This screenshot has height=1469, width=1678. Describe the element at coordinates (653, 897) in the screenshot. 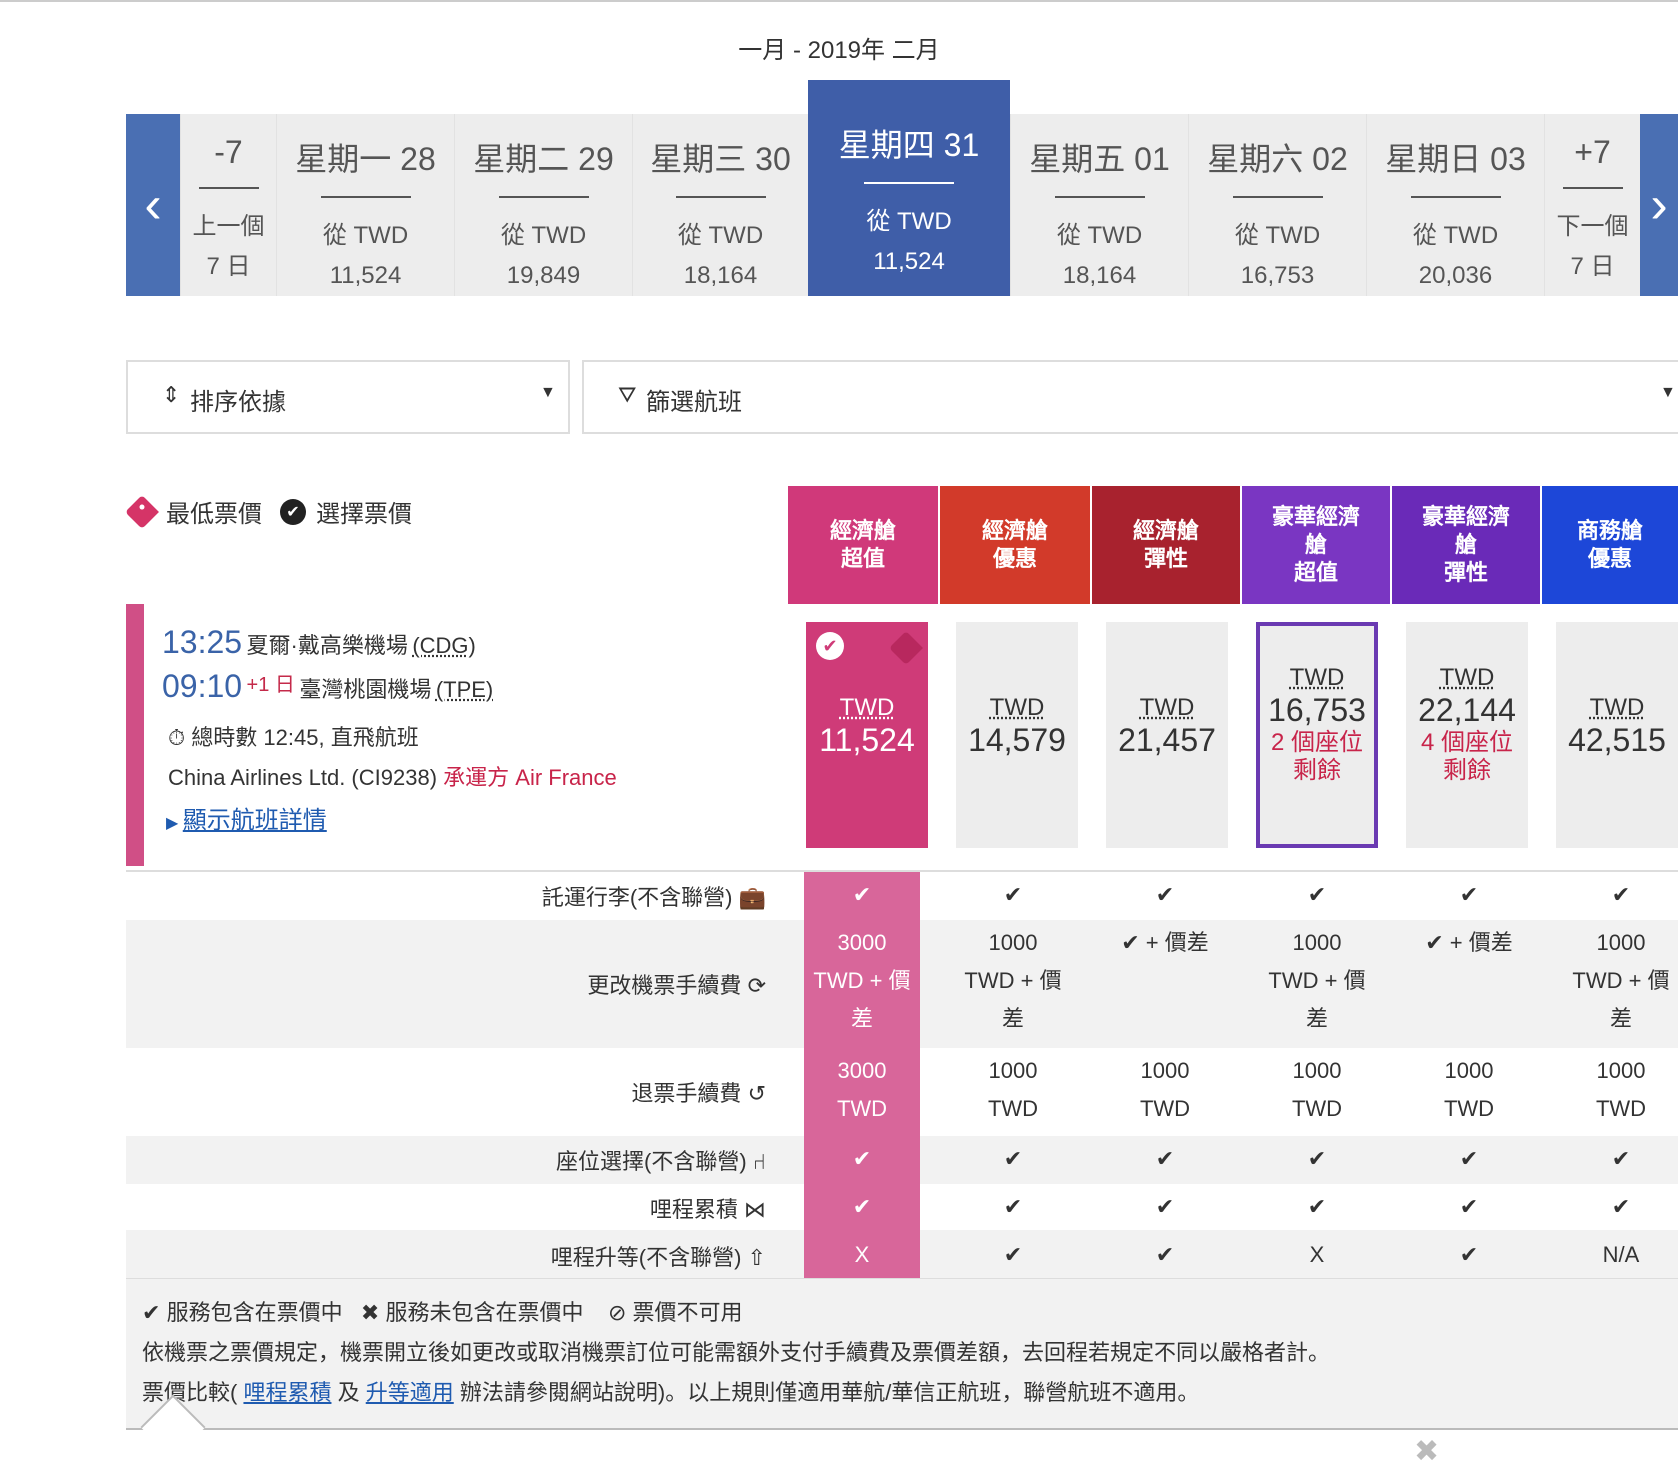

I see `feature-label-checked-baggage: 託運行李(不含聯營) 💼` at that location.